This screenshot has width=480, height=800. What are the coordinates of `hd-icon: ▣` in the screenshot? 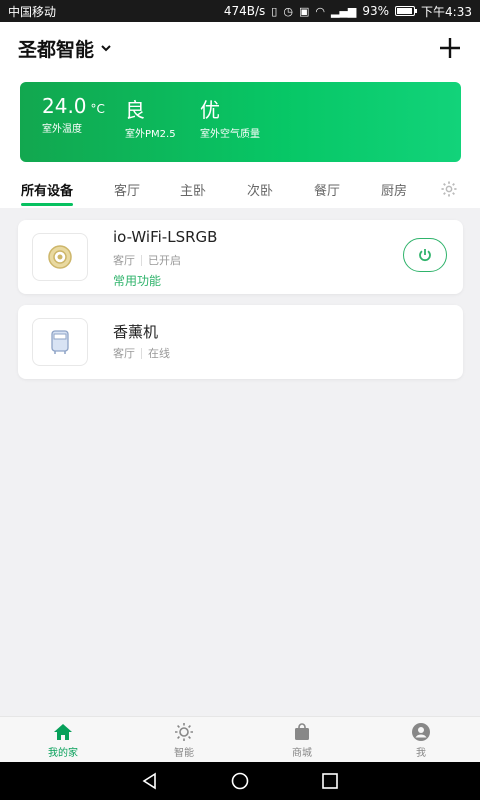 It's located at (304, 11).